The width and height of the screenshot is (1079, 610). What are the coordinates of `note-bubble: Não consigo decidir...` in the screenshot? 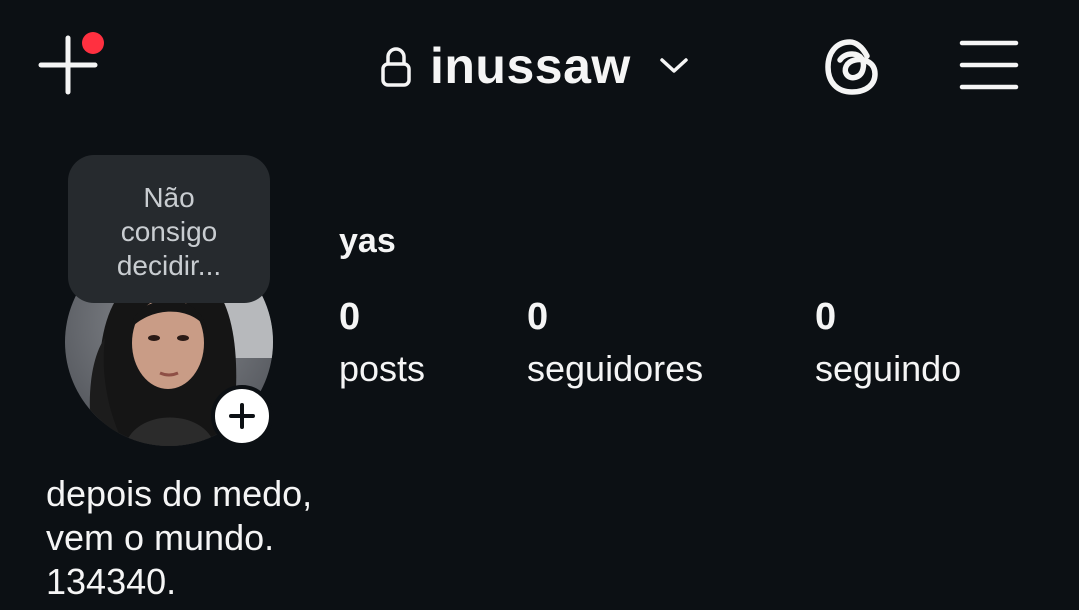 It's located at (169, 229).